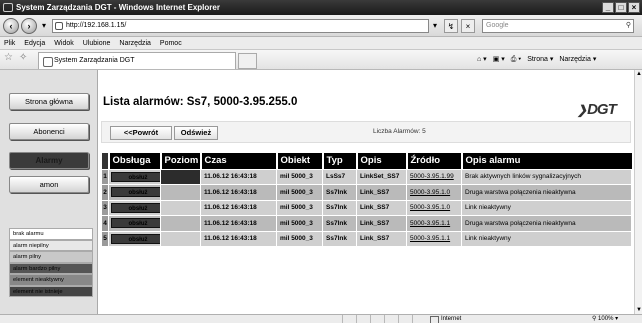 The height and width of the screenshot is (323, 642). Describe the element at coordinates (8, 57) in the screenshot. I see `favorites-star-icon: ☆` at that location.